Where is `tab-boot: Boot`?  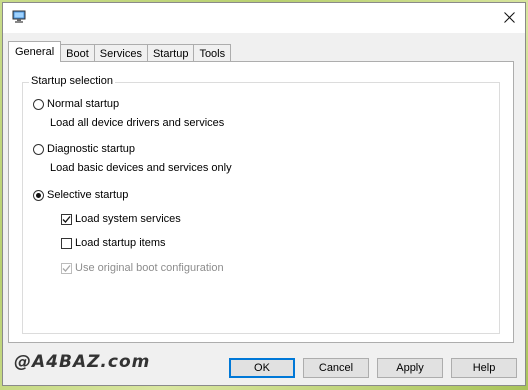
tab-boot: Boot is located at coordinates (77, 53).